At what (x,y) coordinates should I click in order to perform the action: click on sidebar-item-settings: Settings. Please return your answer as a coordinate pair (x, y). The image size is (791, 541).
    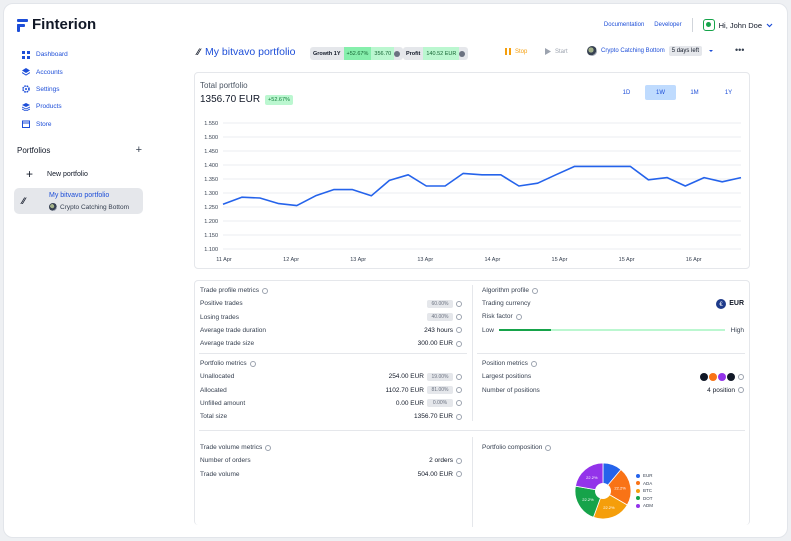
    Looking at the image, I should click on (45, 89).